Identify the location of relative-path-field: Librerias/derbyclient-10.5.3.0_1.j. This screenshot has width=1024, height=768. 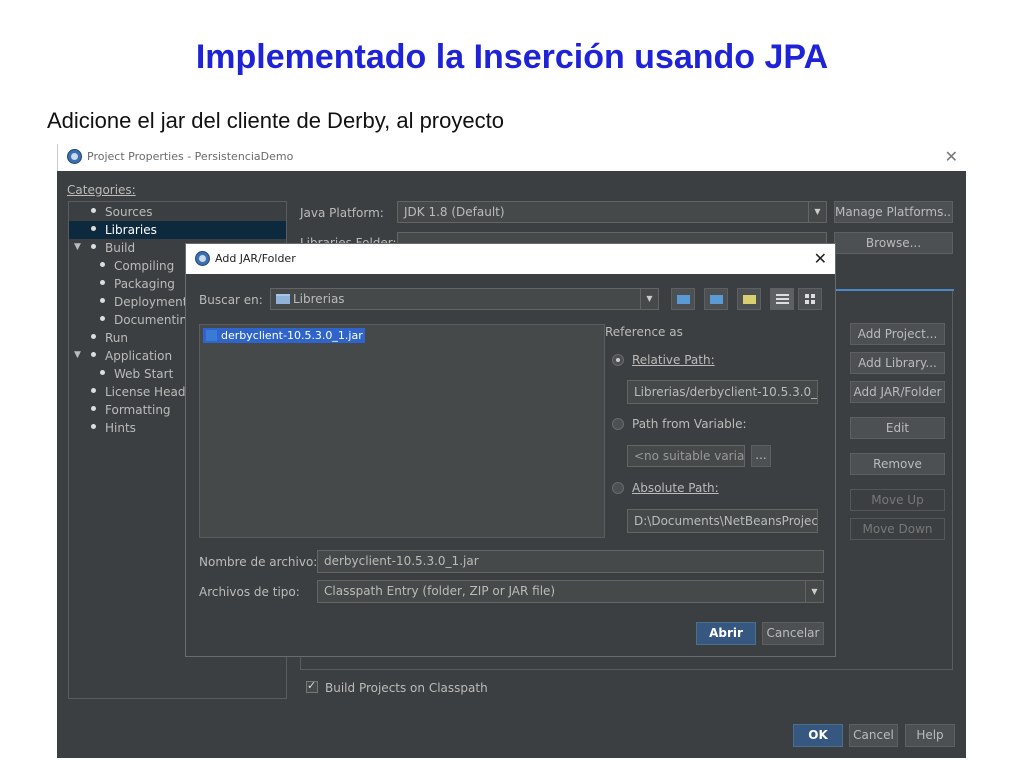
(722, 392).